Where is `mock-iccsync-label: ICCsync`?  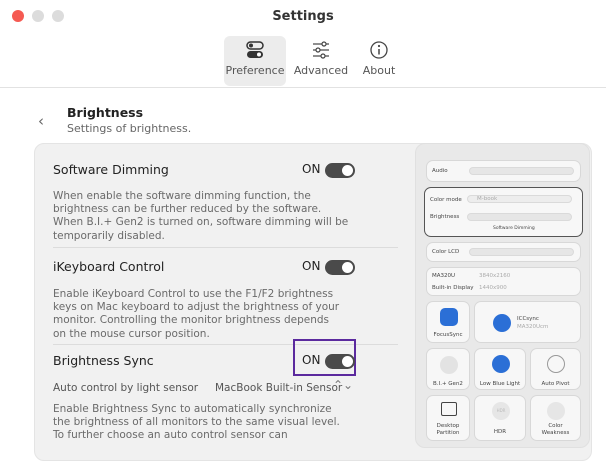 mock-iccsync-label: ICCsync is located at coordinates (528, 319).